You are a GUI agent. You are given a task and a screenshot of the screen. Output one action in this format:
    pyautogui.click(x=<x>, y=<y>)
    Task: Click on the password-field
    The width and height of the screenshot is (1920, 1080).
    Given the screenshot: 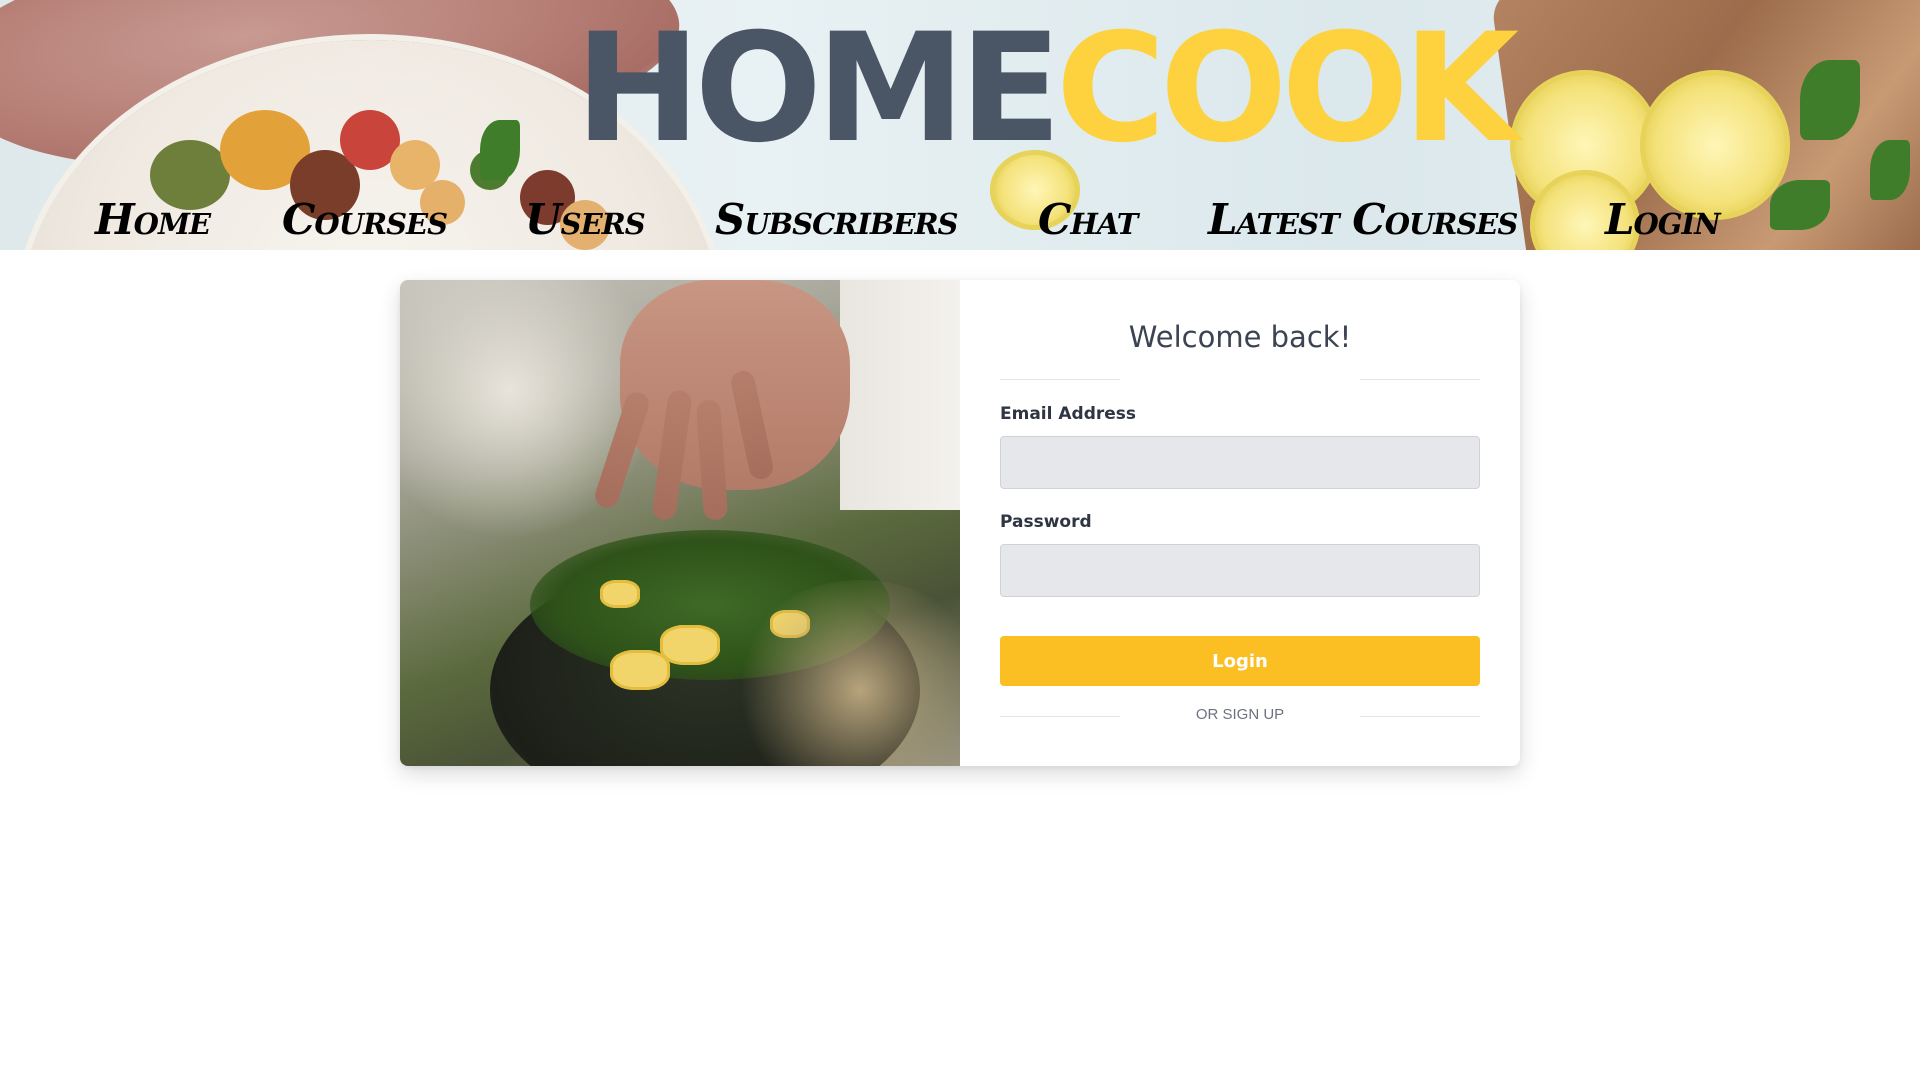 What is the action you would take?
    pyautogui.click(x=1240, y=570)
    